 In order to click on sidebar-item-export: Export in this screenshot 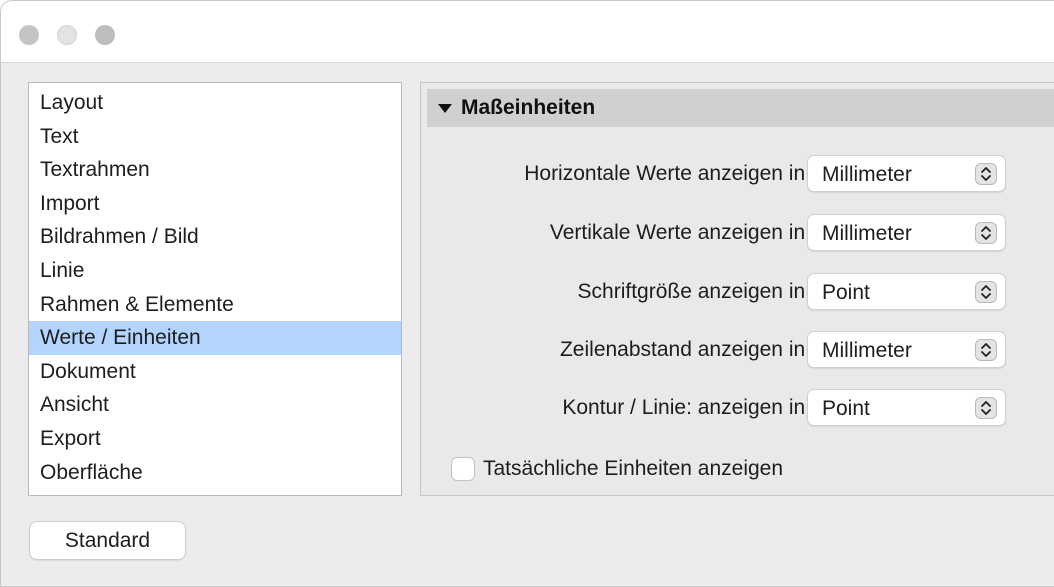, I will do `click(215, 439)`.